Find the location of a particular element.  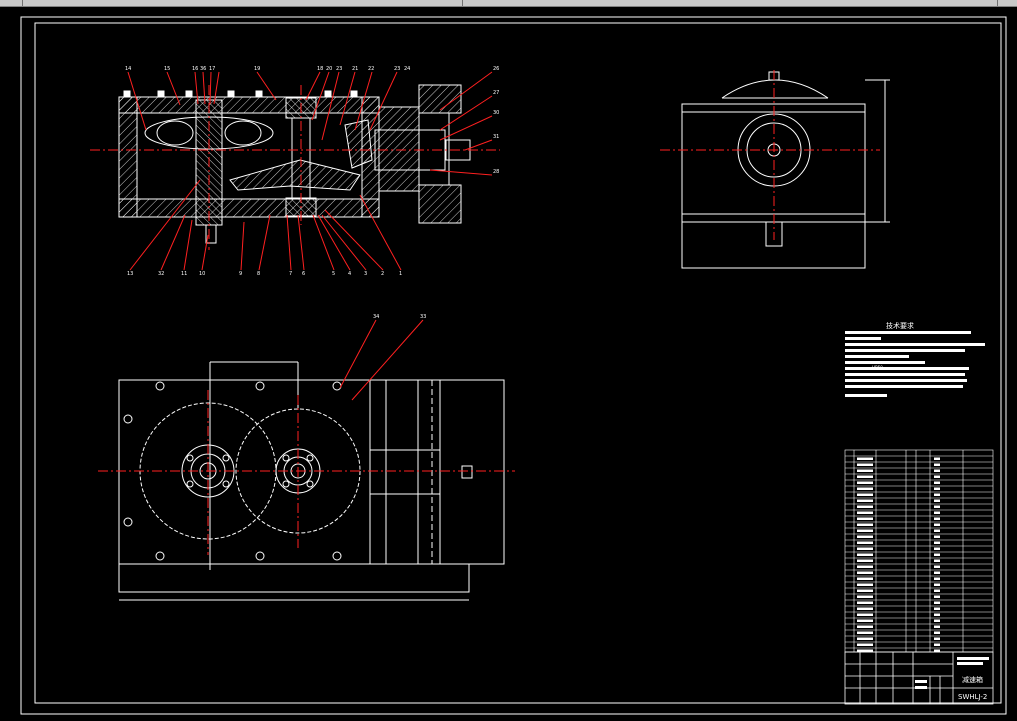

callout-label: 24 is located at coordinates (407, 69).